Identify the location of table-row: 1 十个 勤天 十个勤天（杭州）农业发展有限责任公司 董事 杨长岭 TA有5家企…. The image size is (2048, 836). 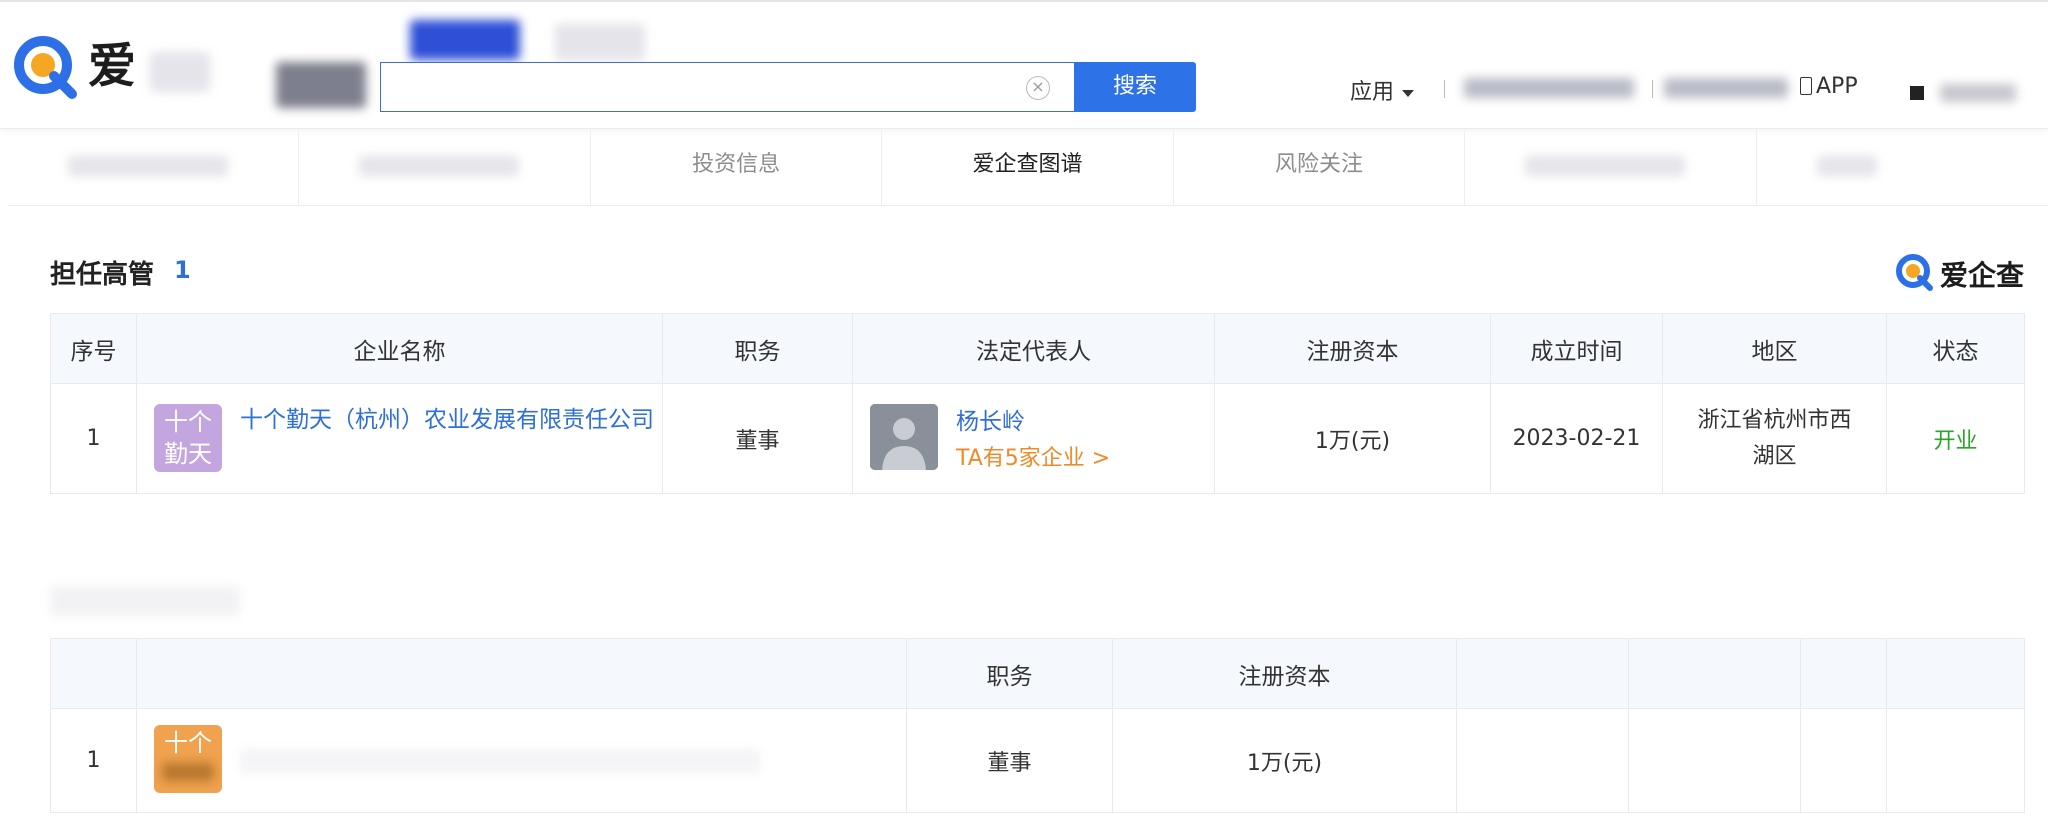
(1037, 438).